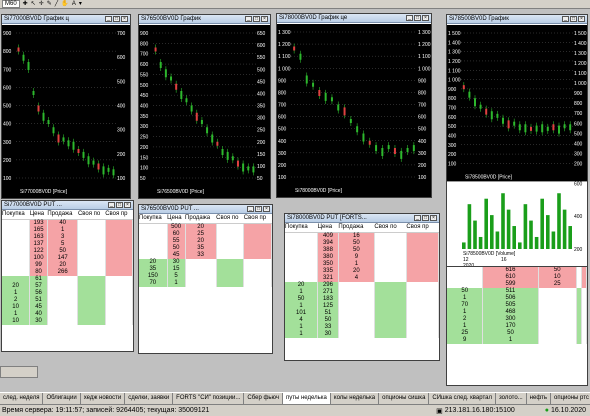  What do you see at coordinates (205, 262) in the screenshot?
I see `bid-row: 20 30` at bounding box center [205, 262].